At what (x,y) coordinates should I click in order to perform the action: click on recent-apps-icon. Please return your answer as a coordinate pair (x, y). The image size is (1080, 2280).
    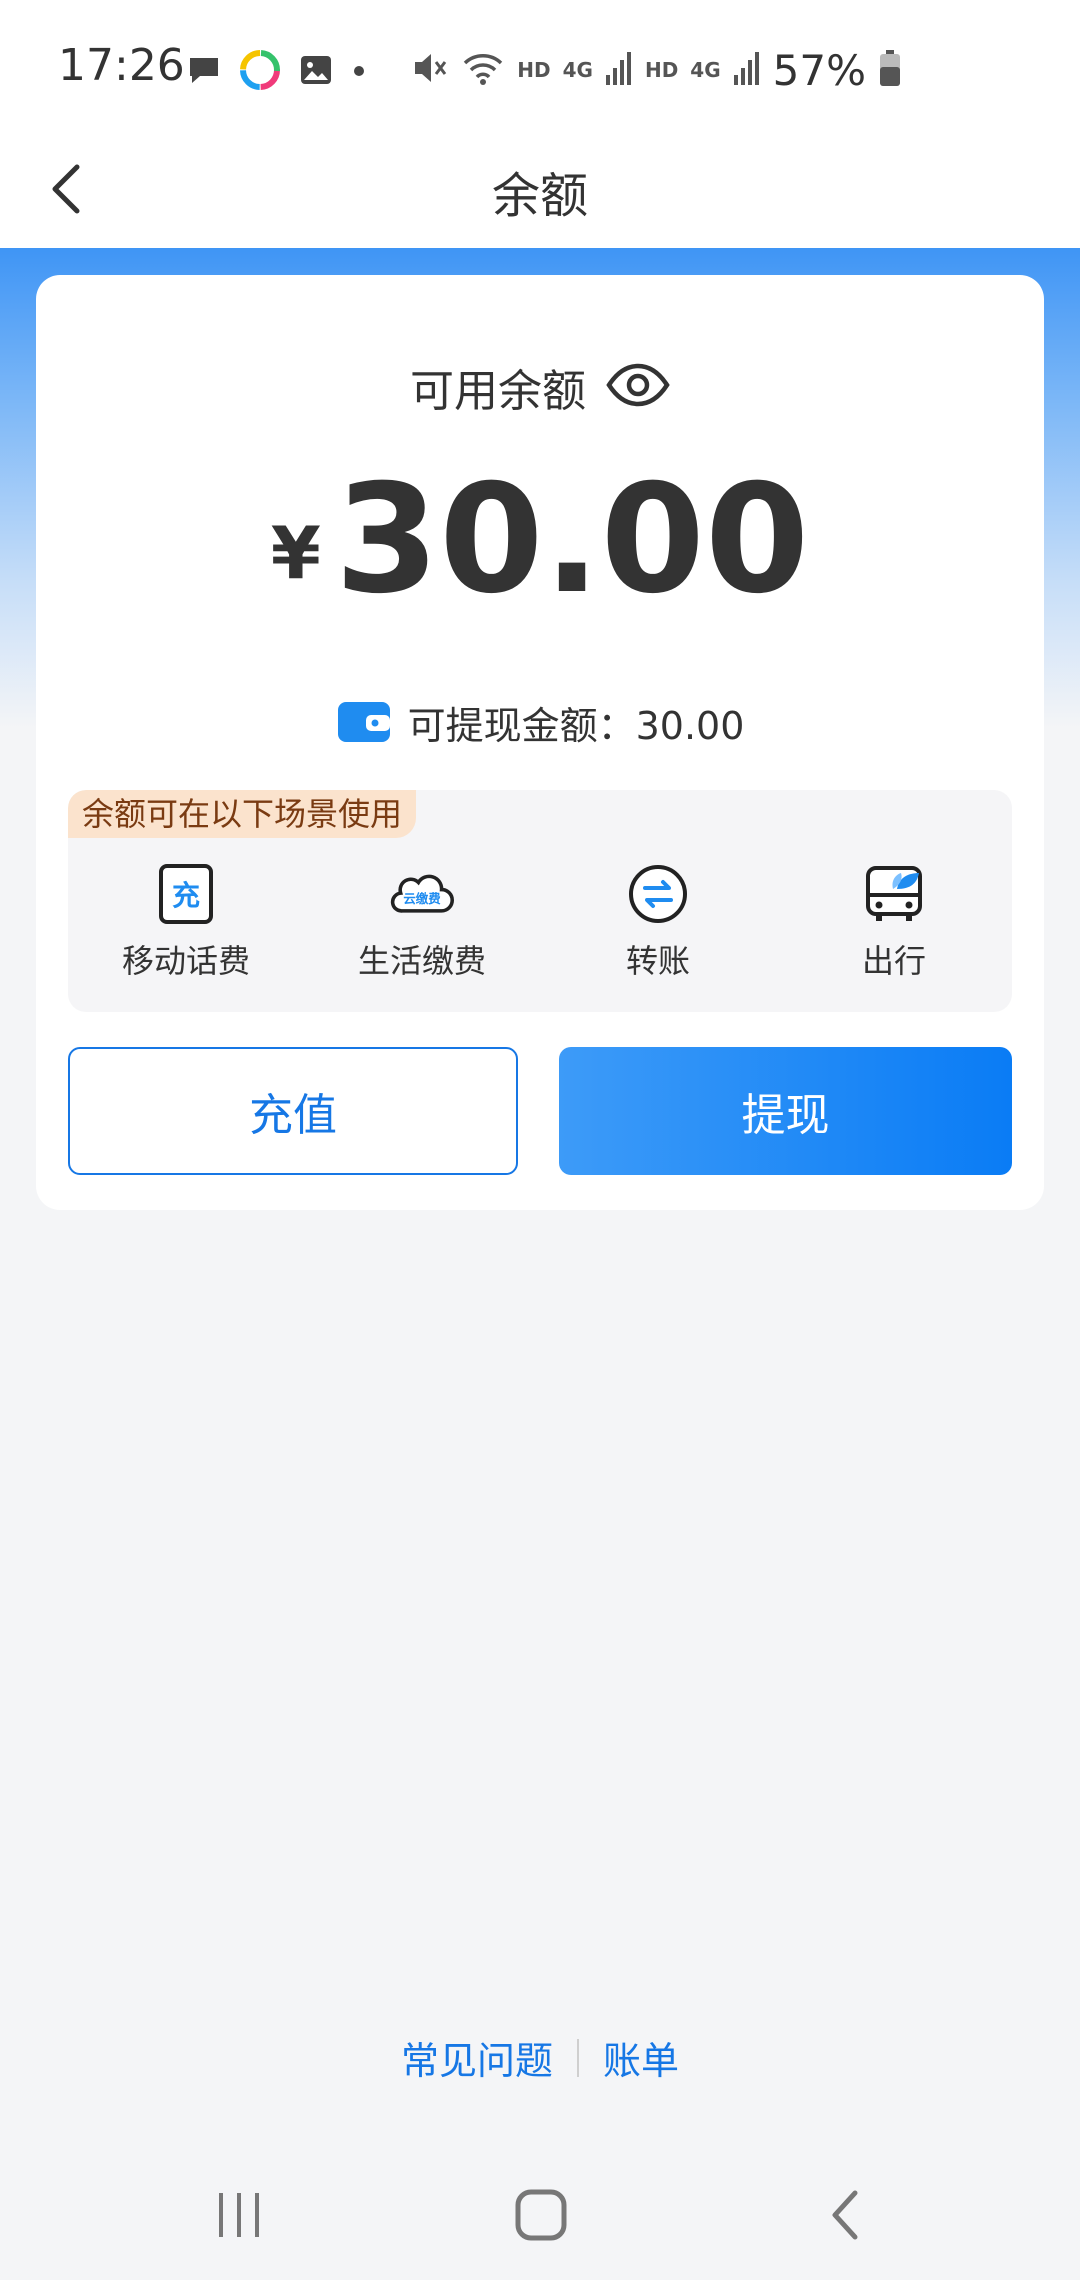
    Looking at the image, I should click on (239, 2215).